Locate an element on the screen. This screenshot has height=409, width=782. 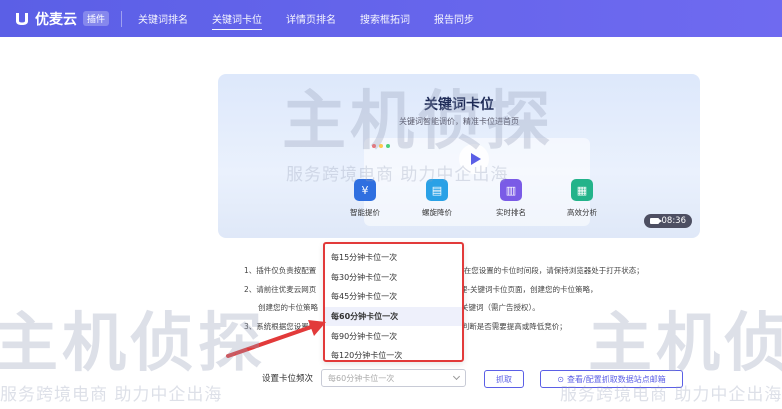
frequency-label: 设置卡位频次 is located at coordinates (288, 379).